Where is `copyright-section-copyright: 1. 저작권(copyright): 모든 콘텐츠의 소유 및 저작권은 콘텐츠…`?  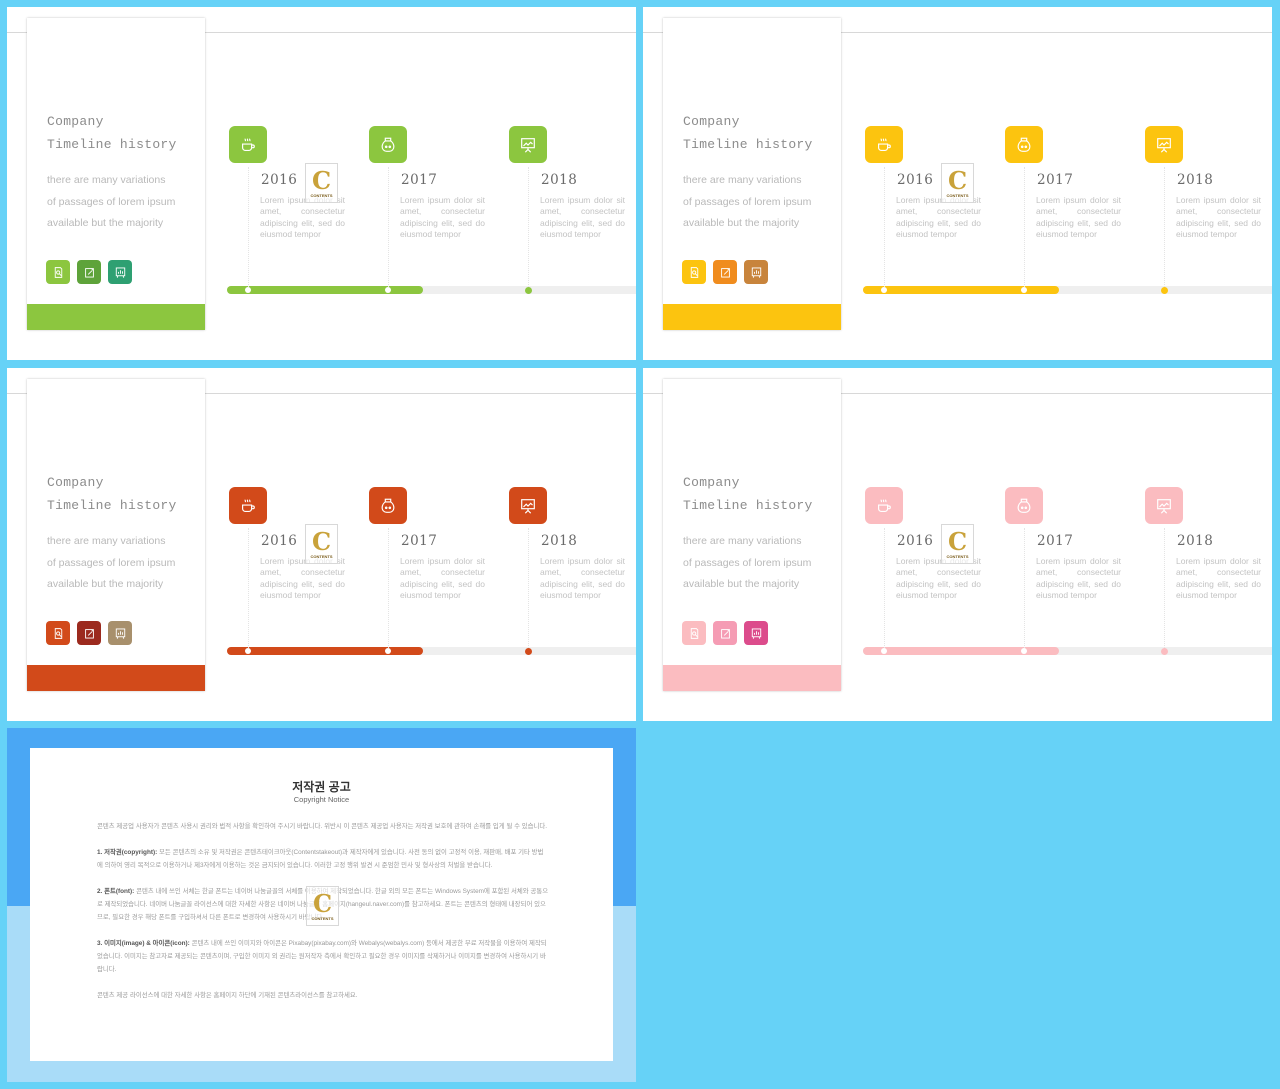 copyright-section-copyright: 1. 저작권(copyright): 모든 콘텐츠의 소유 및 저작권은 콘텐츠… is located at coordinates (323, 859).